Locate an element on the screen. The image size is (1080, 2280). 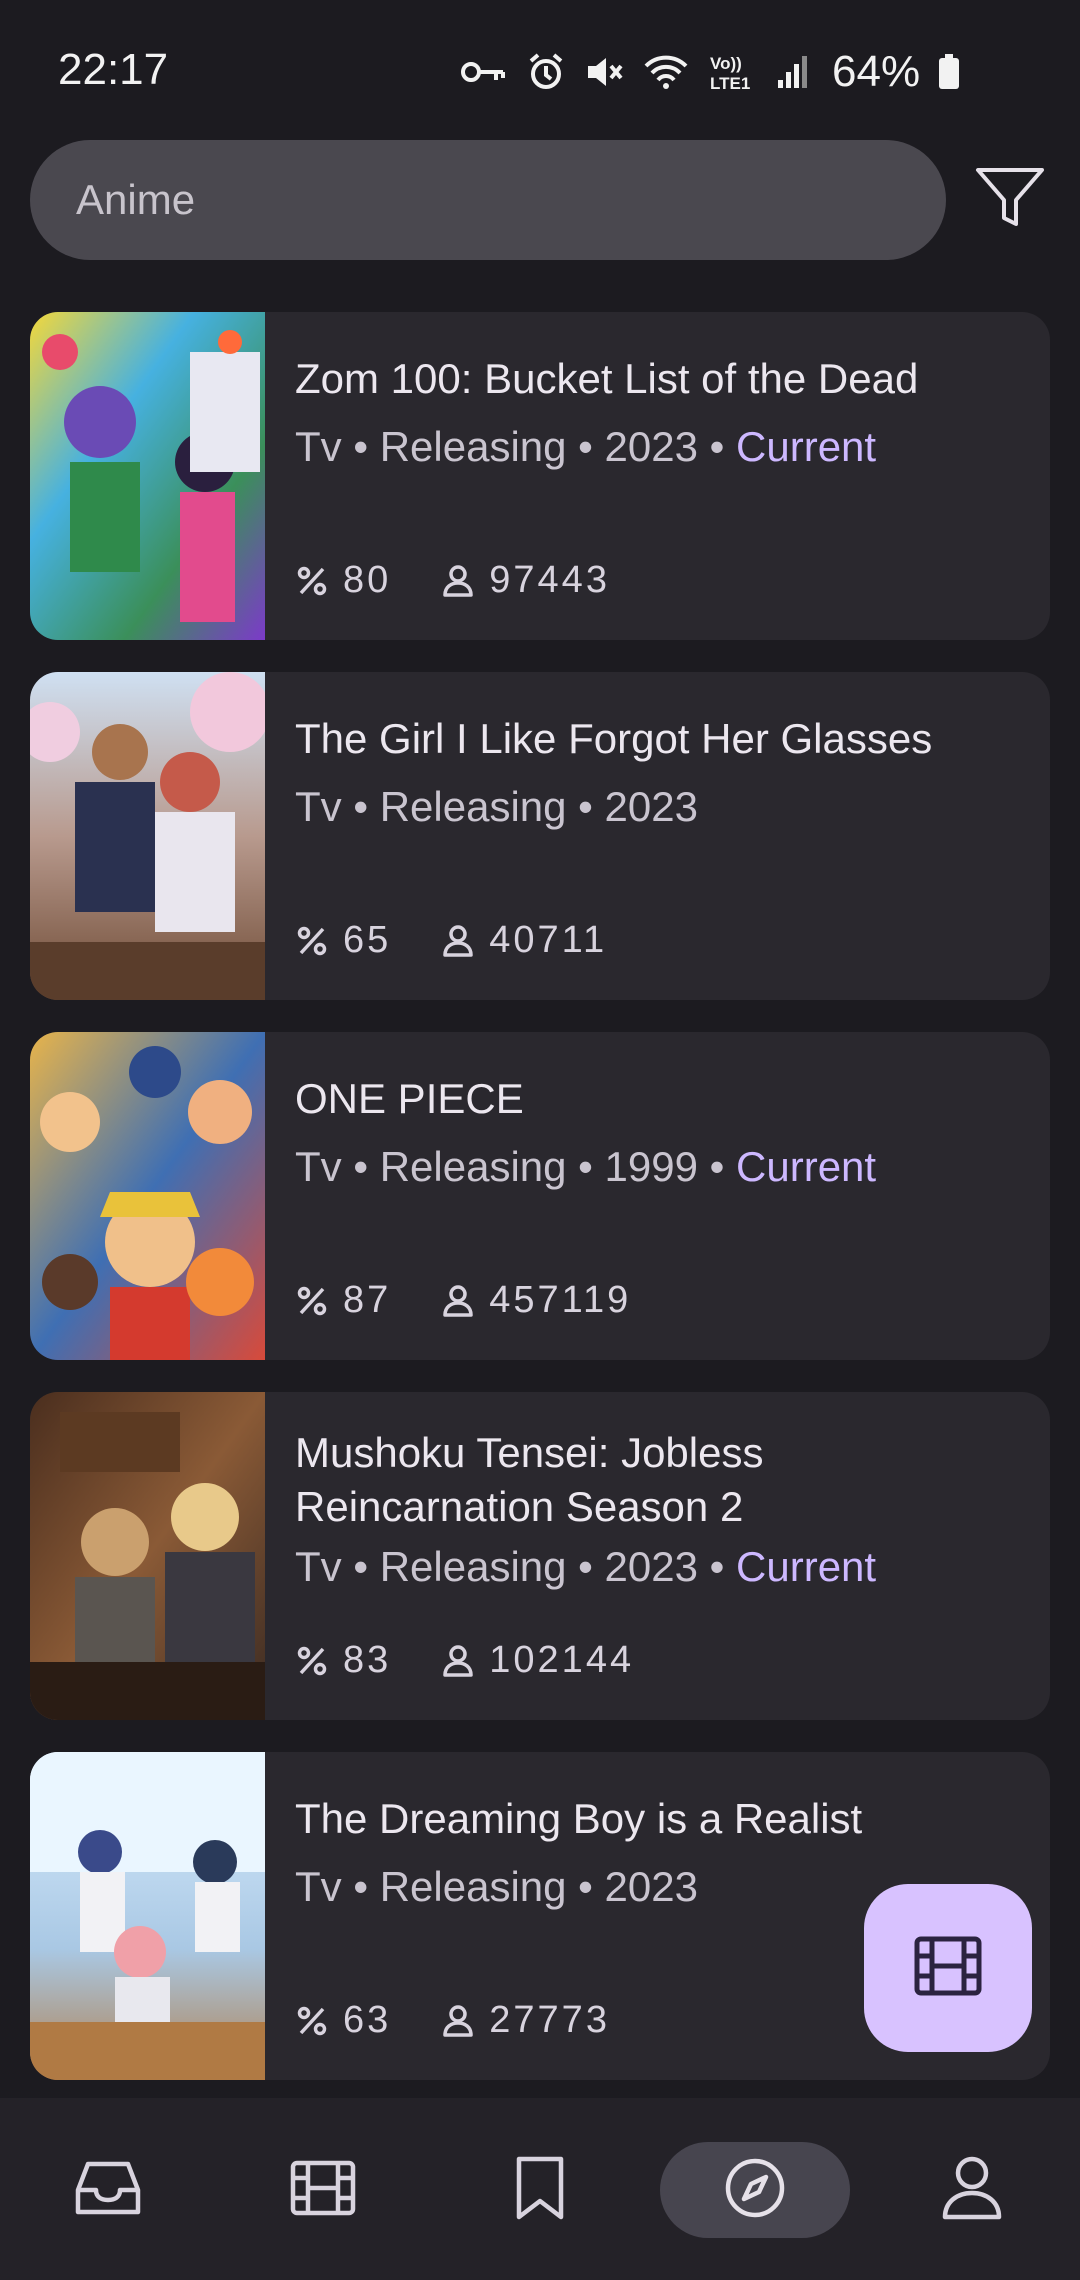
nav-profile is located at coordinates (972, 2190).